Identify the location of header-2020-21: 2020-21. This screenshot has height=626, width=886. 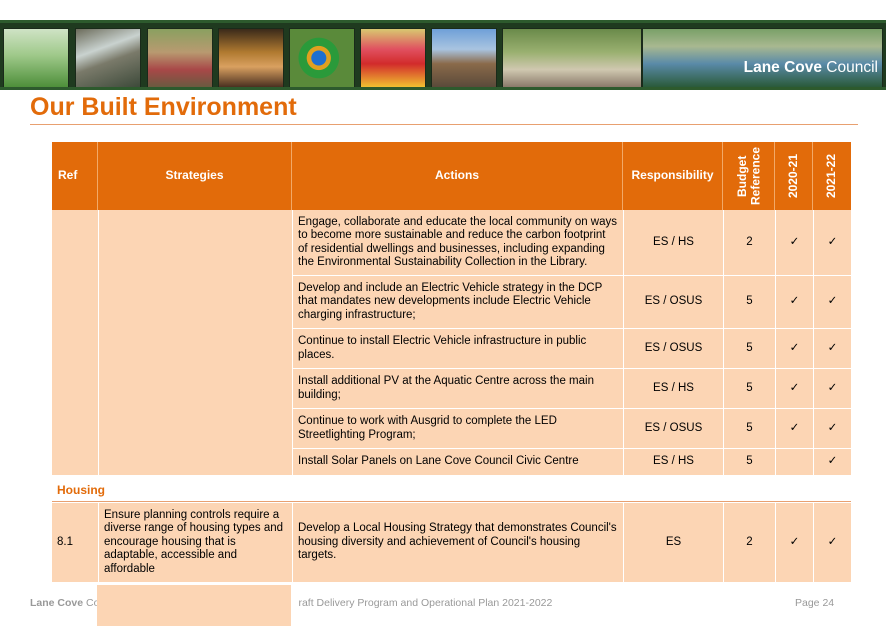
(794, 176).